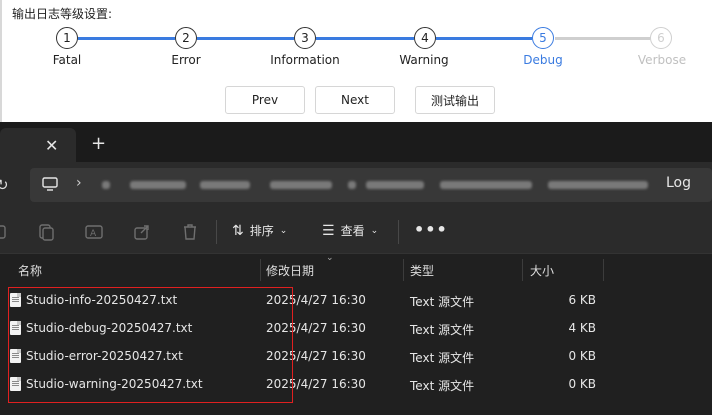 The height and width of the screenshot is (415, 712). I want to click on column-name: 名称, so click(30, 270).